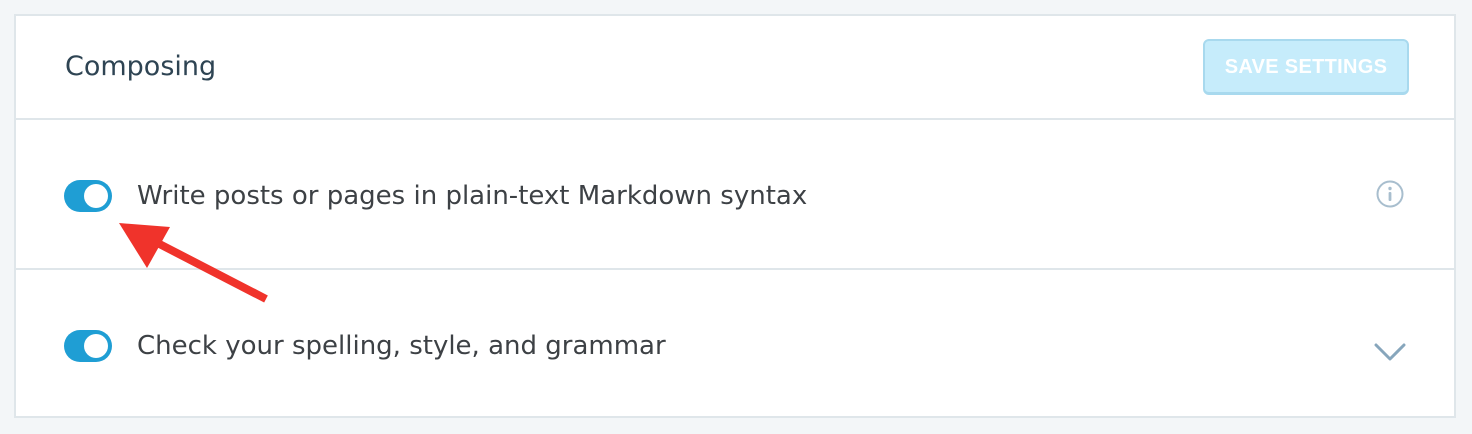 This screenshot has height=434, width=1472. I want to click on proofreading-toggle, so click(88, 346).